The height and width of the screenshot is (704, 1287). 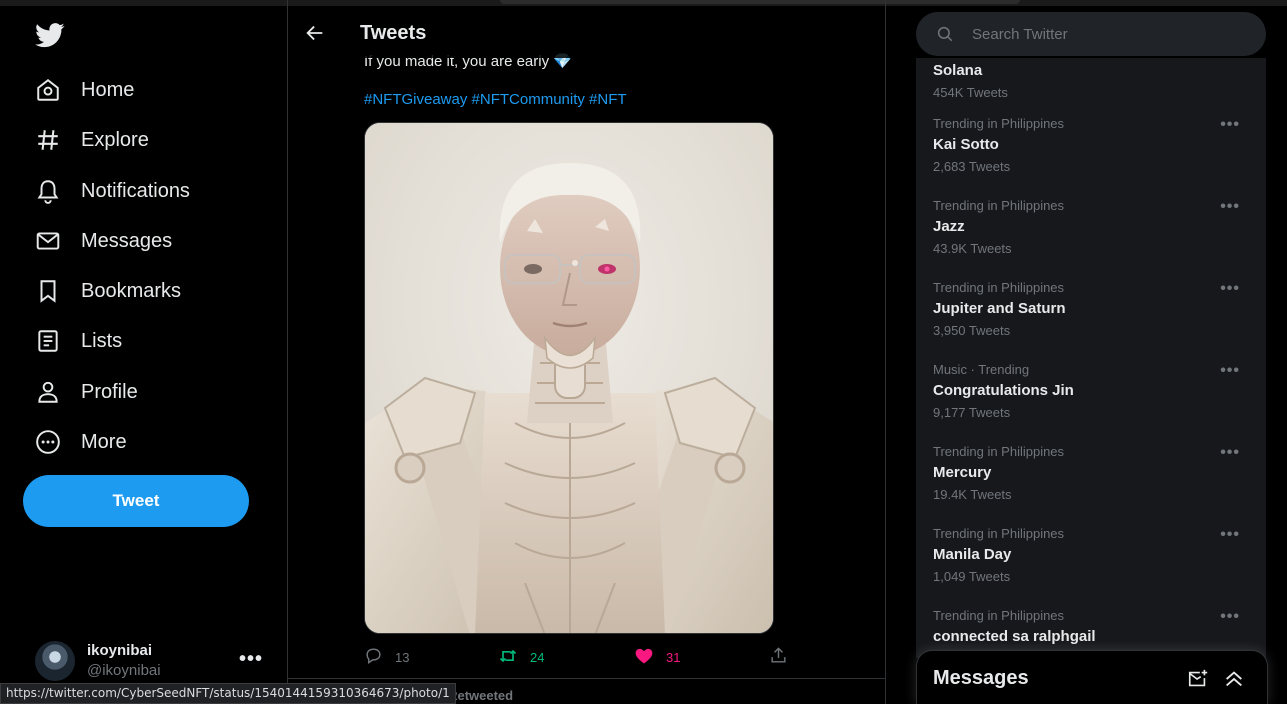 I want to click on trend-item: Solana 454K Tweets, so click(x=1091, y=91).